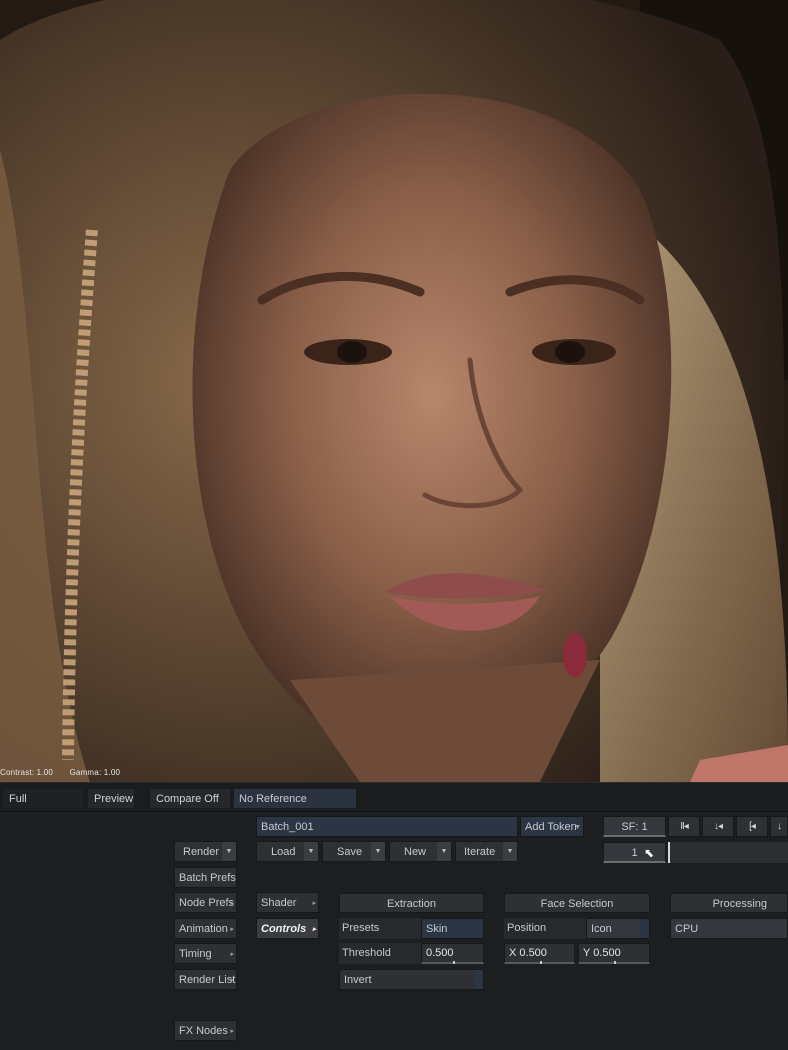  What do you see at coordinates (577, 903) in the screenshot?
I see `face-selection-header: Face Selection` at bounding box center [577, 903].